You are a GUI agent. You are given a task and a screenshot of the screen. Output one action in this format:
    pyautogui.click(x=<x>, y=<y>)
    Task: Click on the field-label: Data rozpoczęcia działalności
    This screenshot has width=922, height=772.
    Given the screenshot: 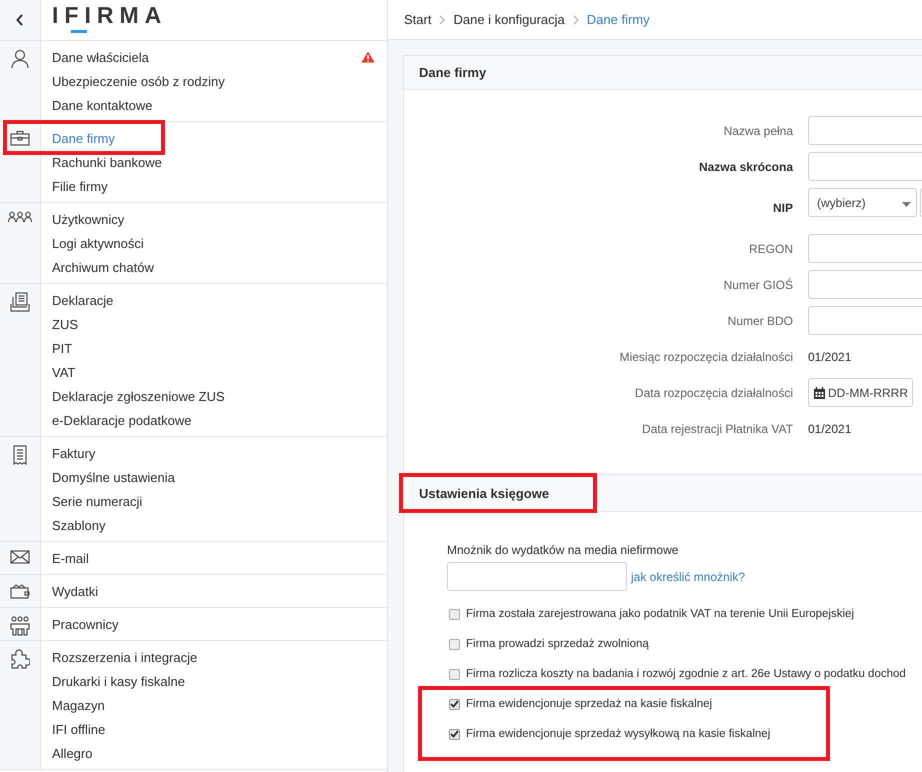 What is the action you would take?
    pyautogui.click(x=713, y=392)
    